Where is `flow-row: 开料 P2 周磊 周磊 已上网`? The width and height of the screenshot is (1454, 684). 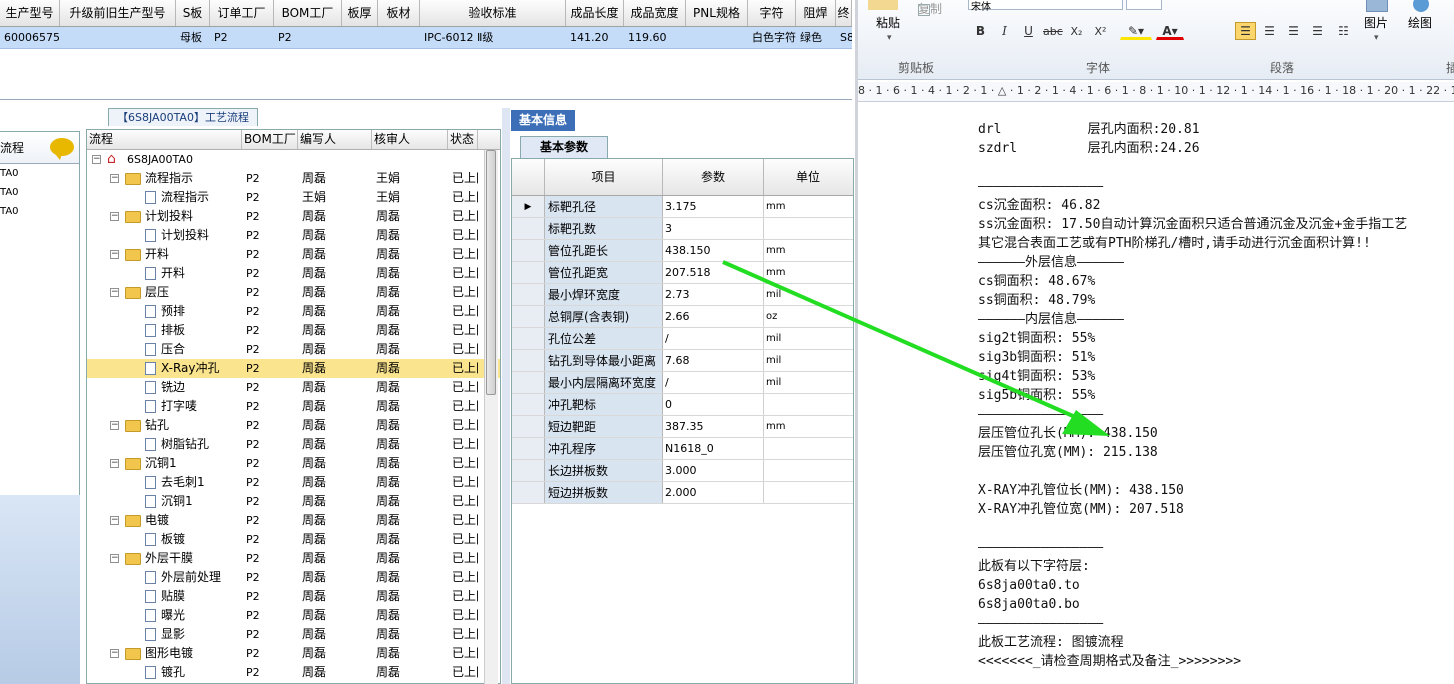
flow-row: 开料 P2 周磊 周磊 已上网 is located at coordinates (293, 273).